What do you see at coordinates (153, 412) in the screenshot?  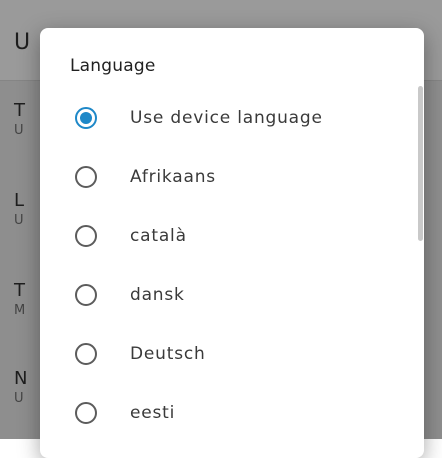 I see `language-option-label: eesti` at bounding box center [153, 412].